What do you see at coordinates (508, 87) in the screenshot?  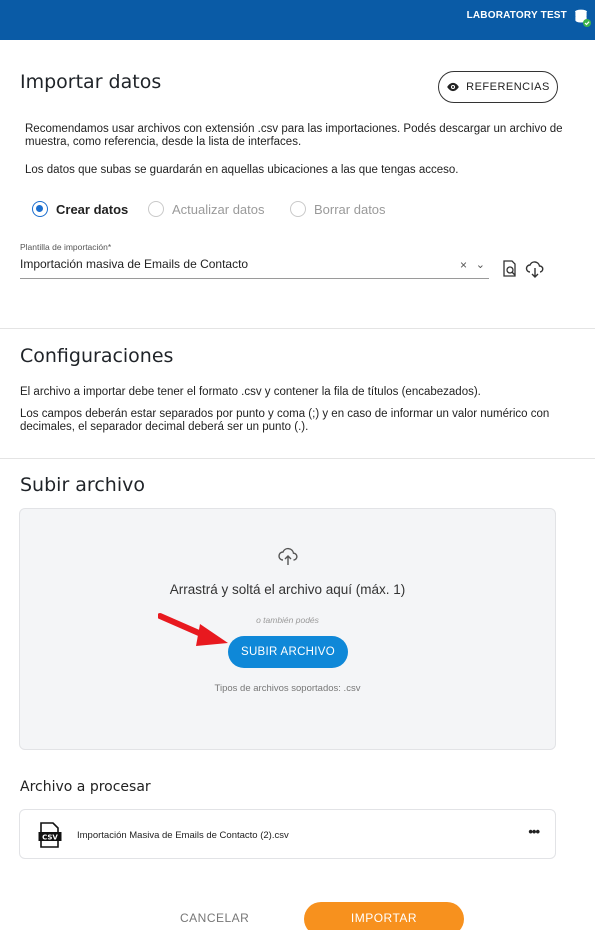 I see `references-label: REFERENCIAS` at bounding box center [508, 87].